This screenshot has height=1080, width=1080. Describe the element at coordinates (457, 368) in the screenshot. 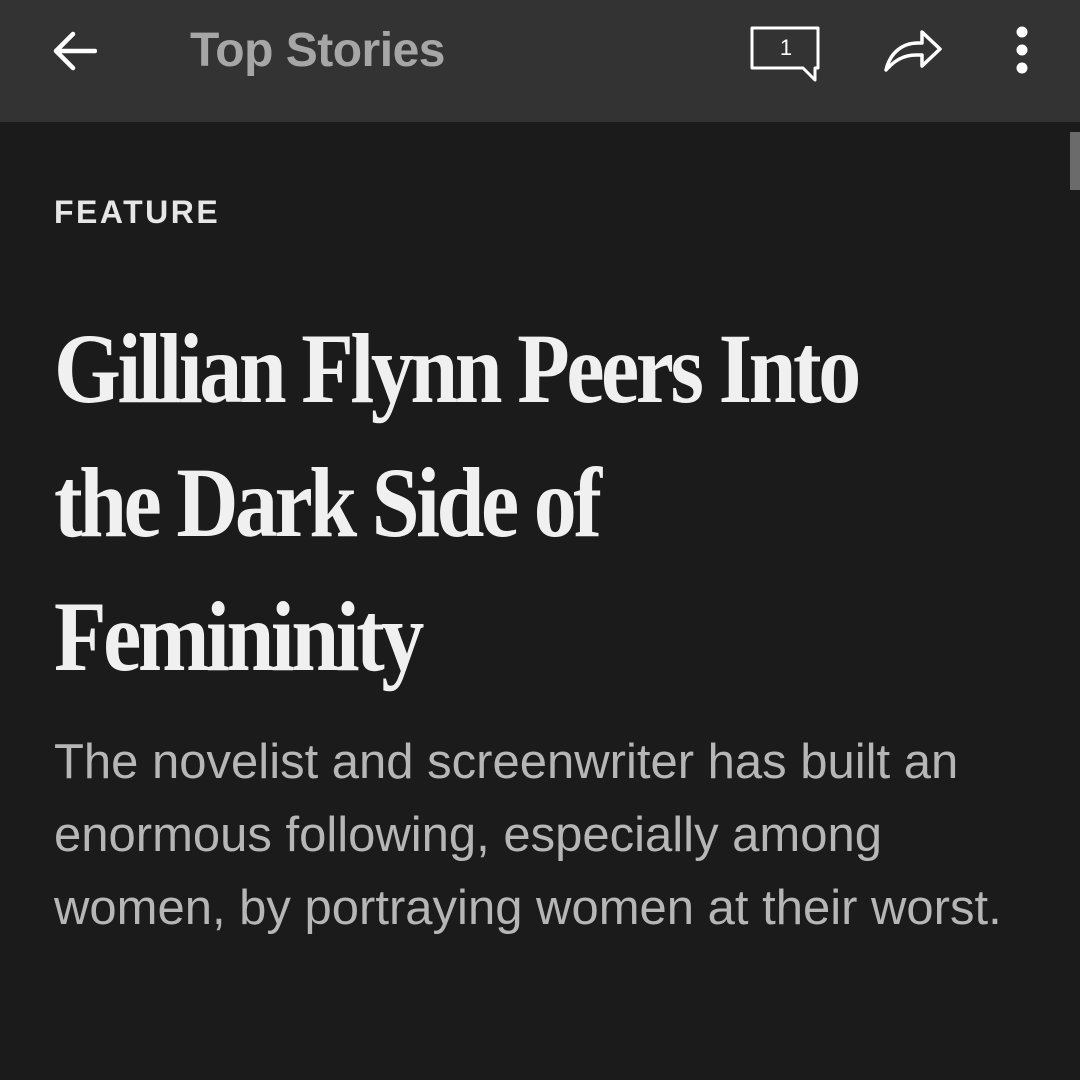

I see `headline-line: Gillian Flynn Peers Into` at that location.